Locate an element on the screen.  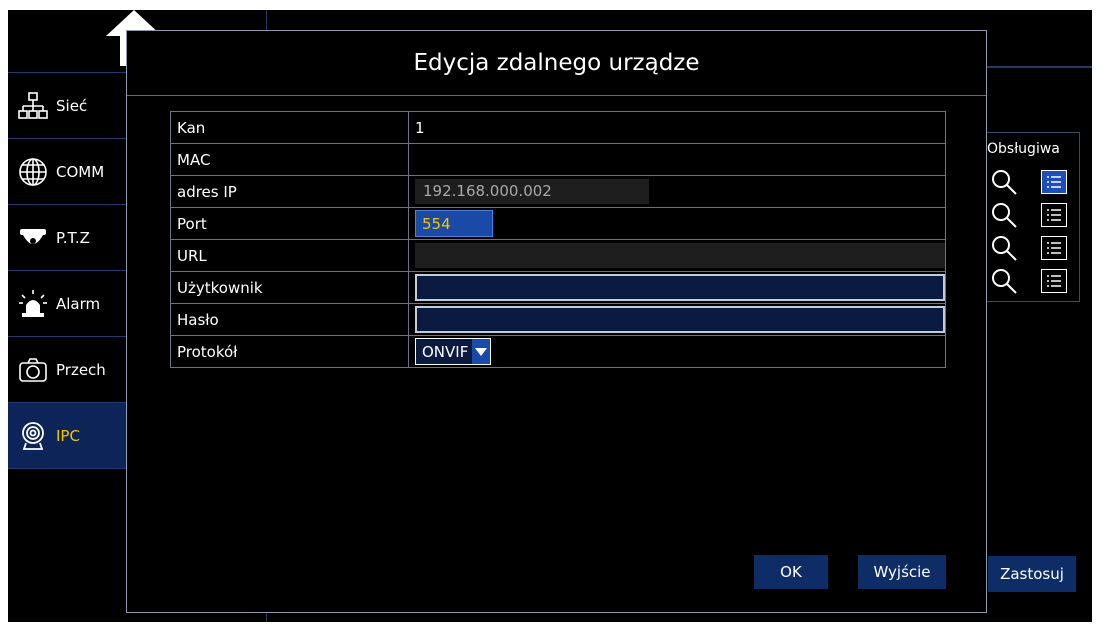
form-row-user: Użytkownik is located at coordinates (558, 287).